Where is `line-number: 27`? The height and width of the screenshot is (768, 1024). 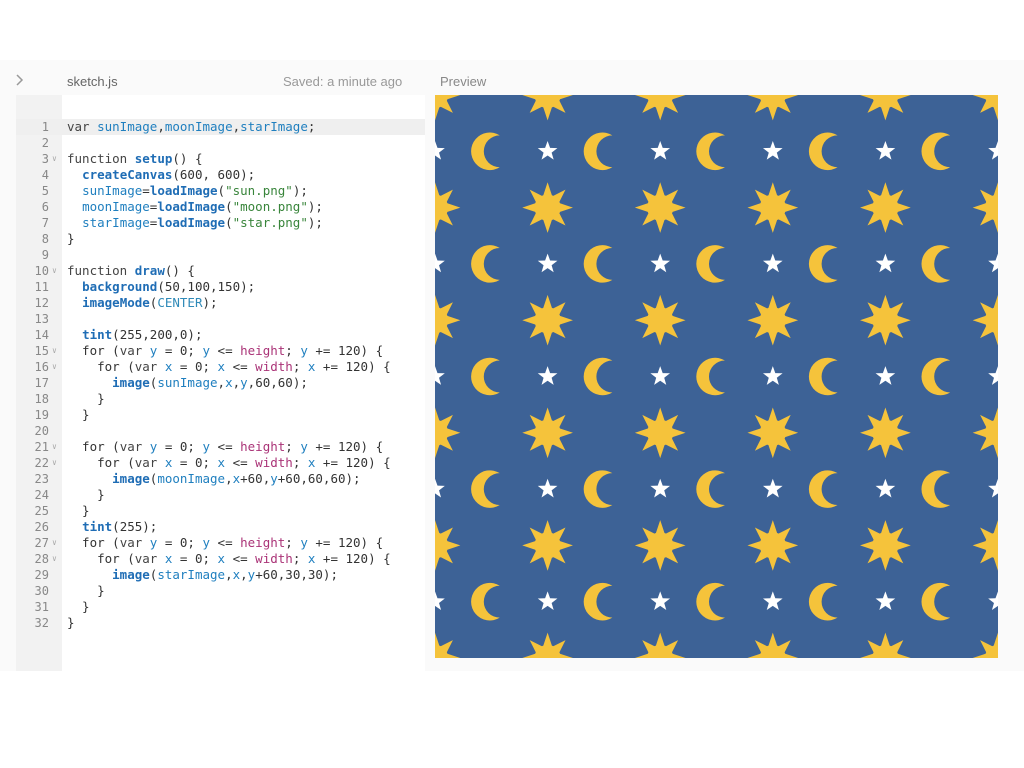
line-number: 27 is located at coordinates (41, 543).